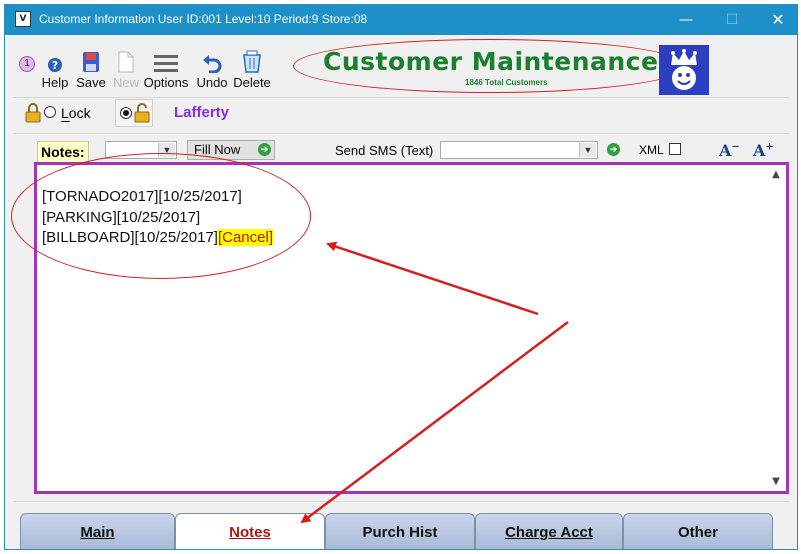 The height and width of the screenshot is (554, 801). What do you see at coordinates (76, 113) in the screenshot?
I see `lock-label: Lock` at bounding box center [76, 113].